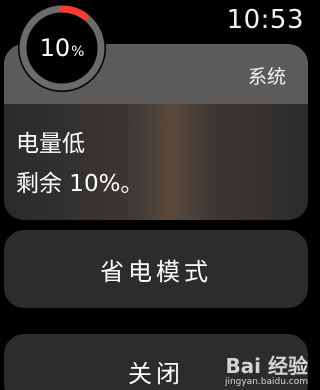 The height and width of the screenshot is (390, 320). I want to click on battery-percentage: 10%, so click(62, 48).